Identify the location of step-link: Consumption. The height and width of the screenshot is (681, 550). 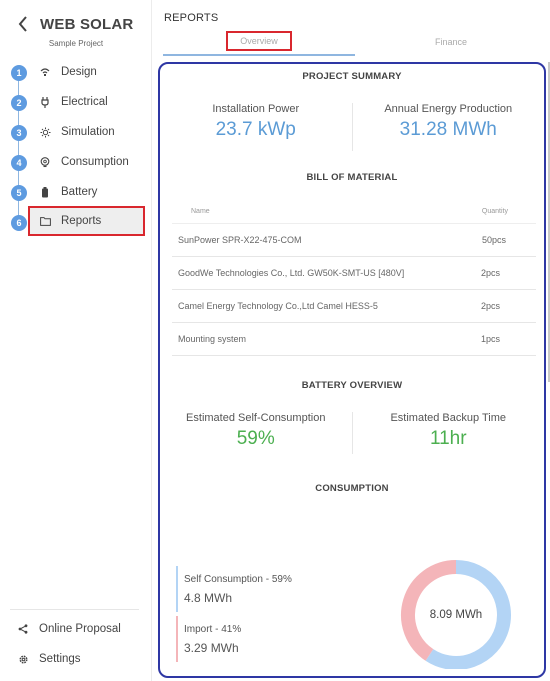
(87, 162).